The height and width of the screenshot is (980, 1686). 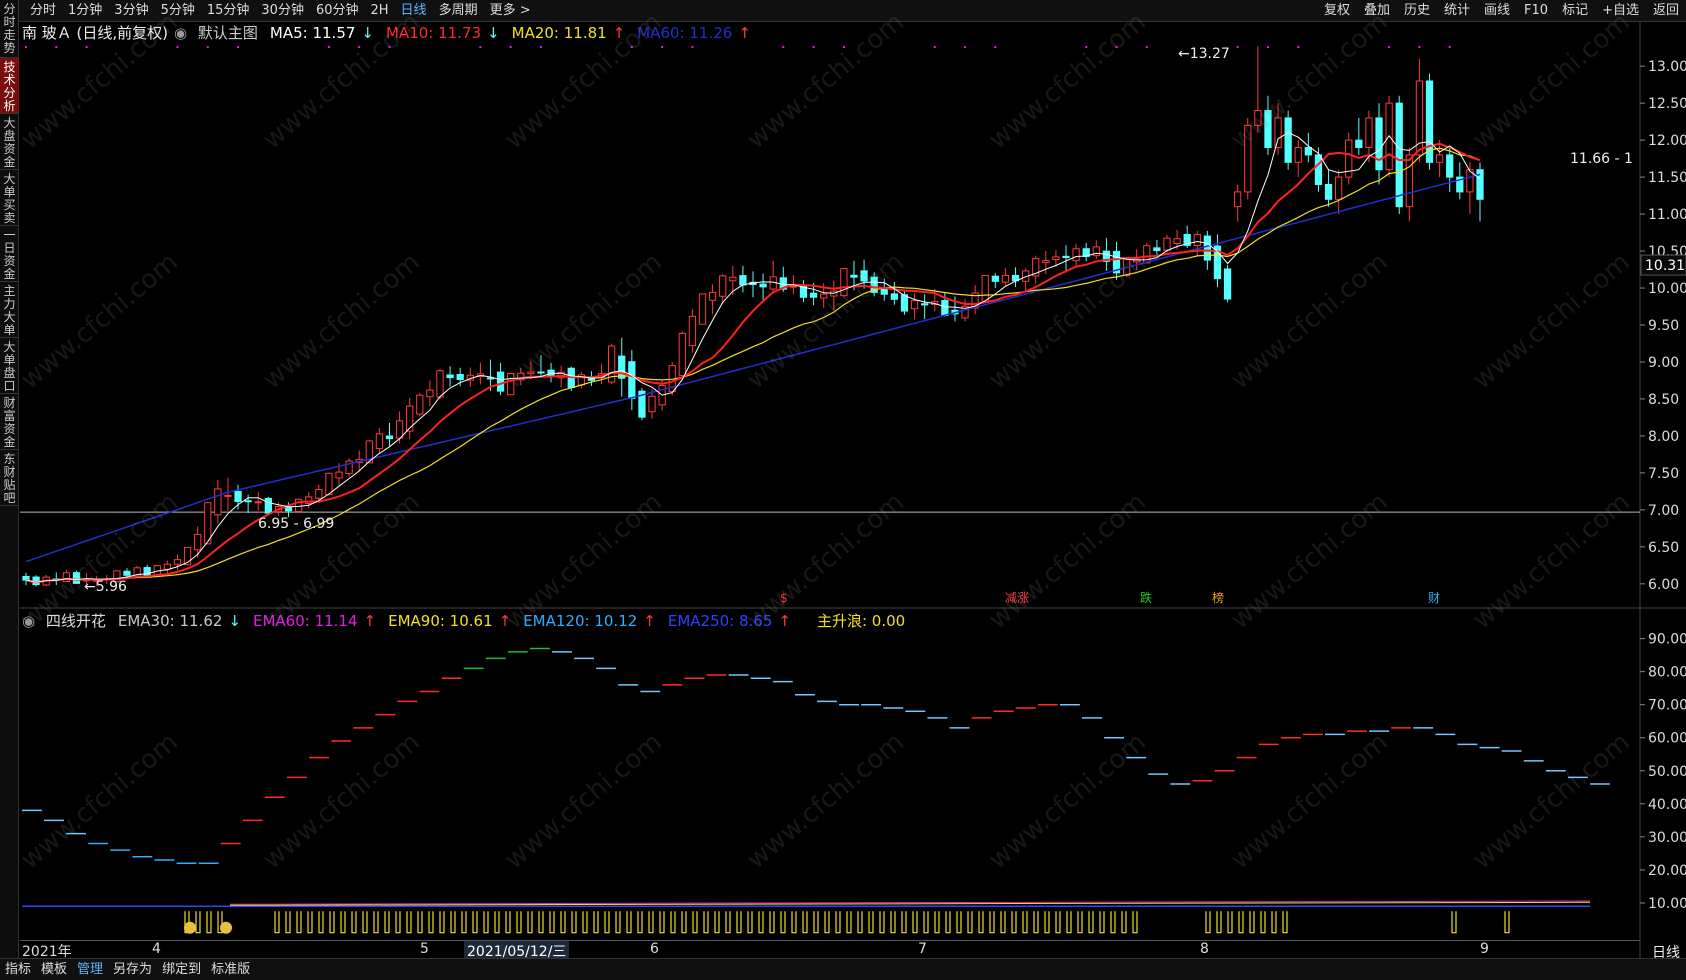 What do you see at coordinates (181, 969) in the screenshot?
I see `bind-to-button: 绑定到` at bounding box center [181, 969].